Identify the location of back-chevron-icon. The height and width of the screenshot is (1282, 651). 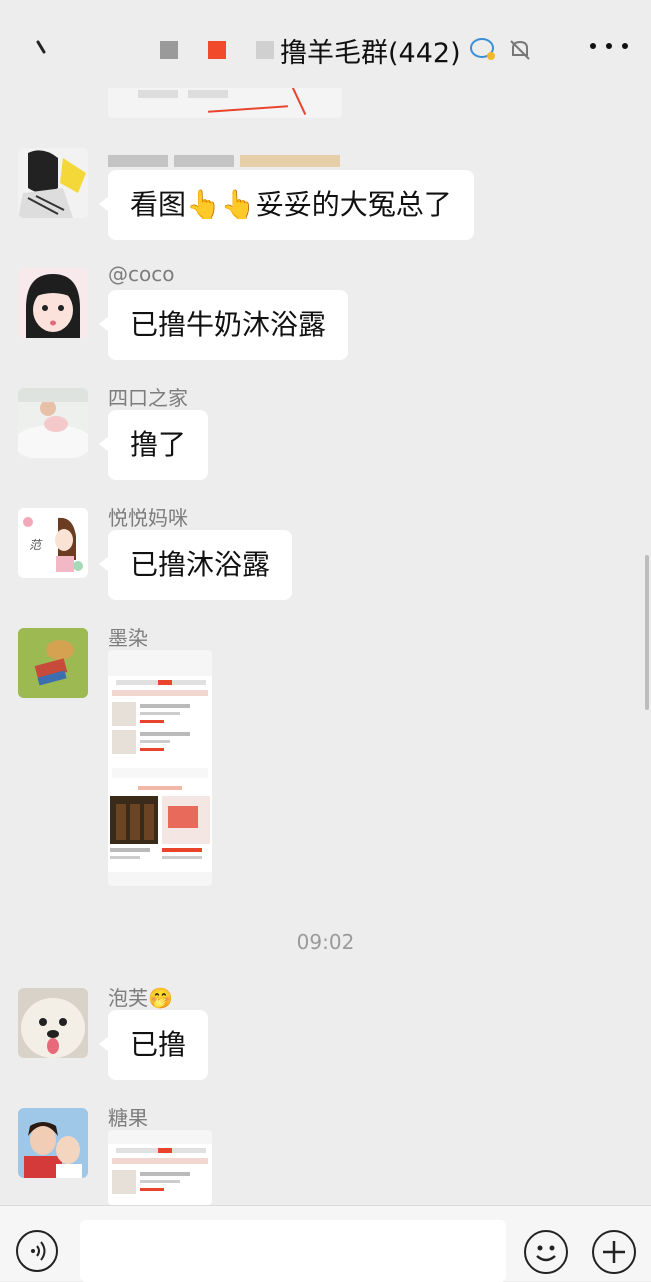
(46, 46).